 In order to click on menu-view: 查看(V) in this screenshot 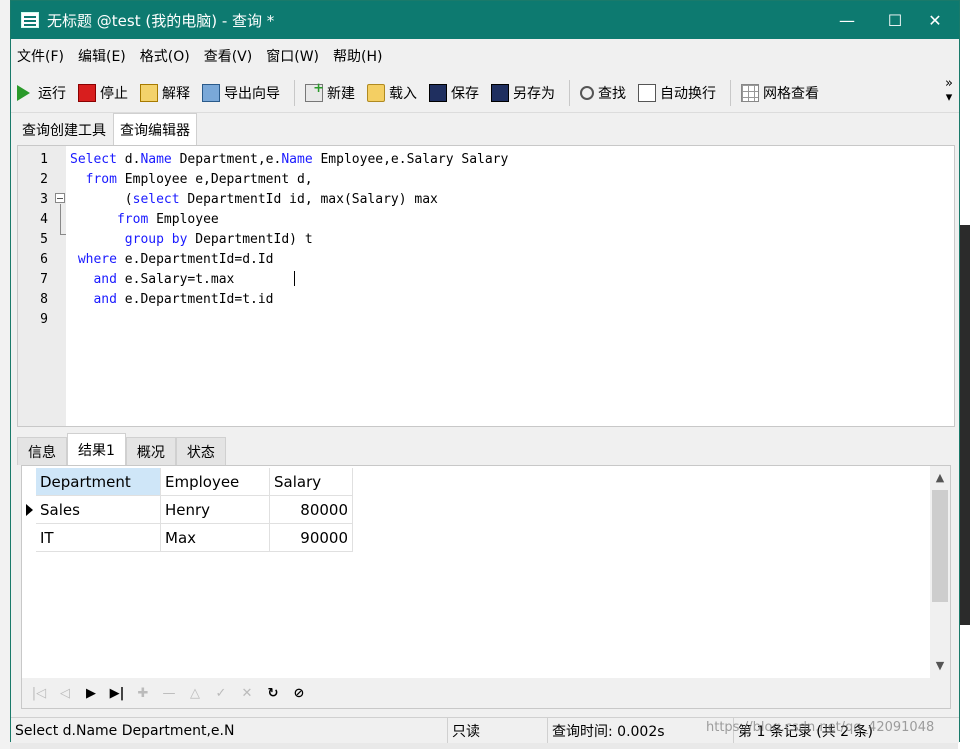, I will do `click(228, 56)`.